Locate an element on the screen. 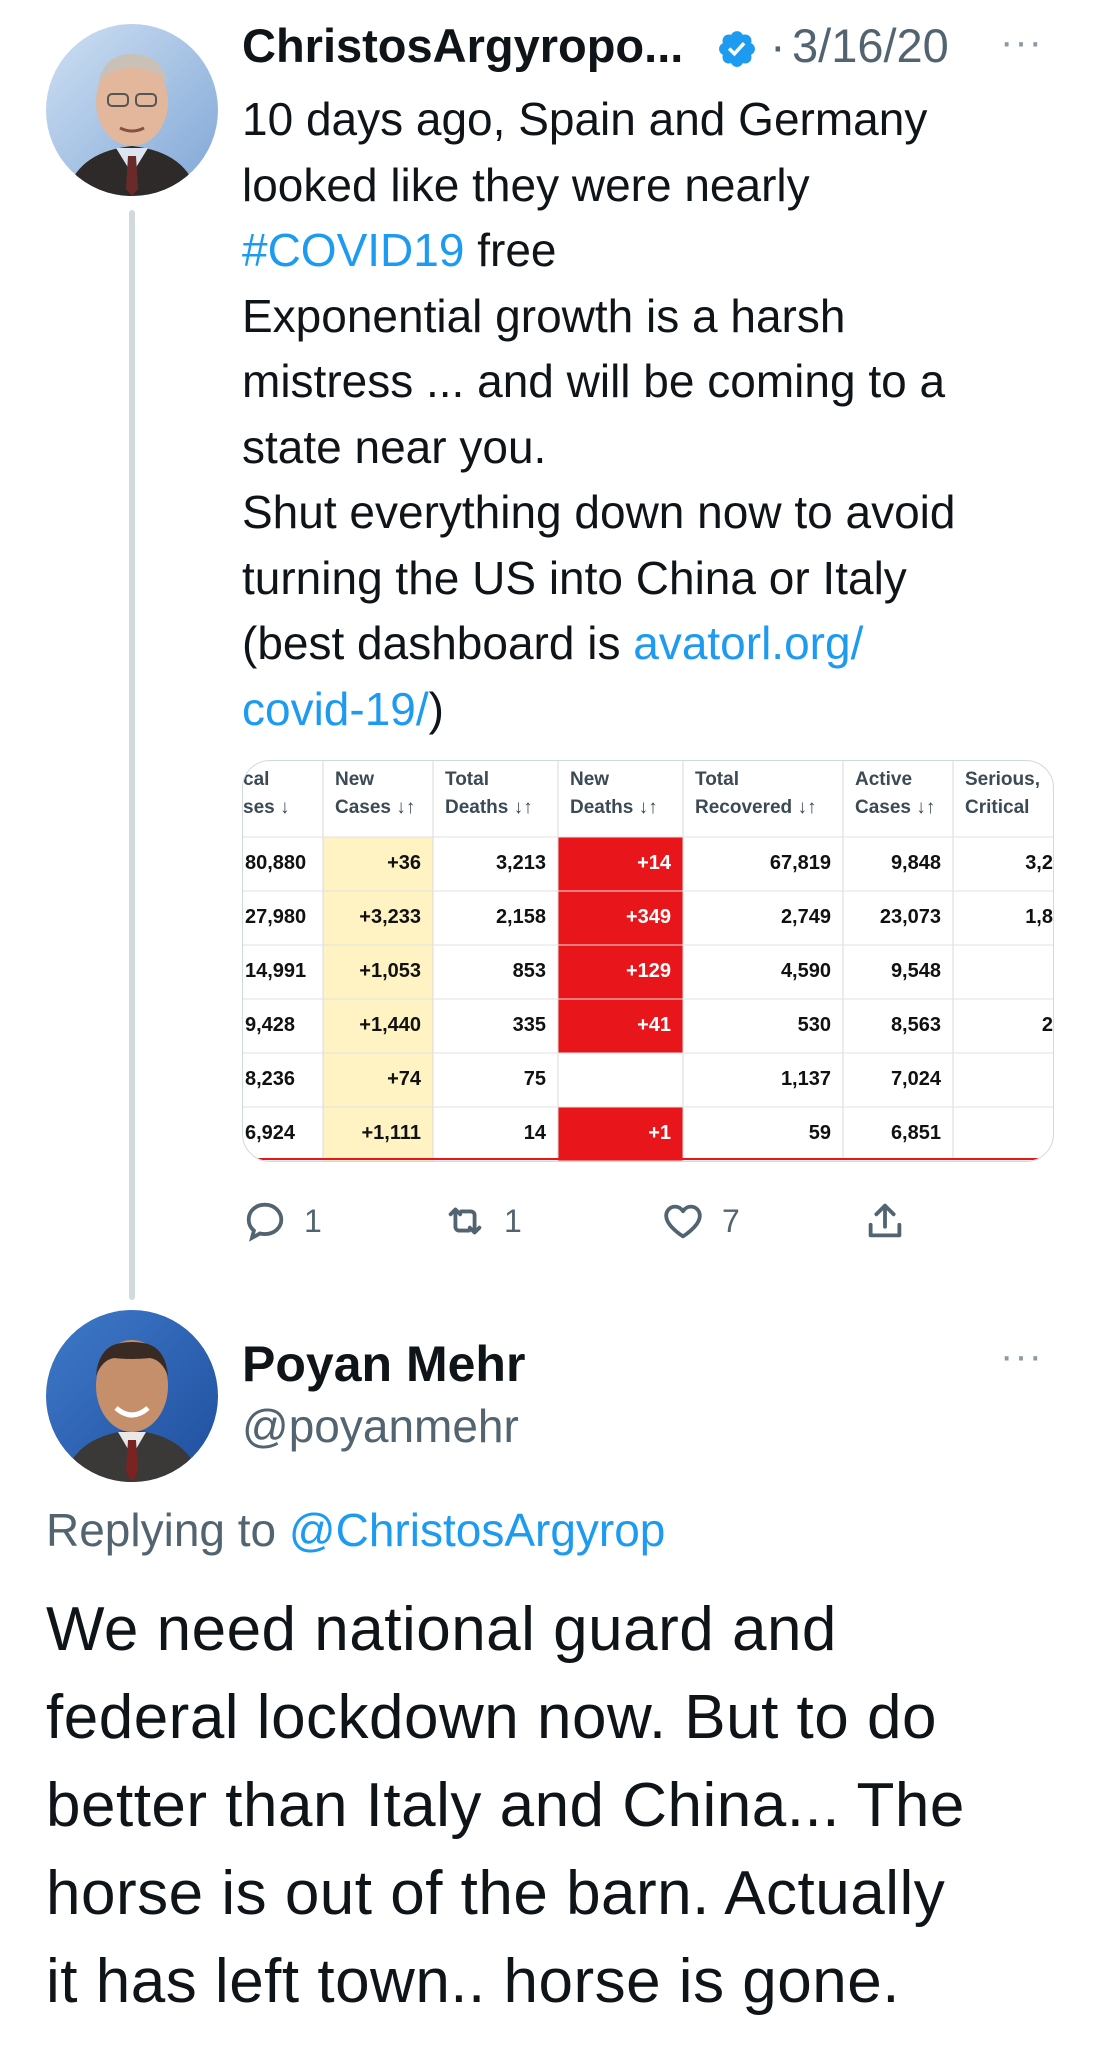  table-header: Serious, is located at coordinates (1002, 779).